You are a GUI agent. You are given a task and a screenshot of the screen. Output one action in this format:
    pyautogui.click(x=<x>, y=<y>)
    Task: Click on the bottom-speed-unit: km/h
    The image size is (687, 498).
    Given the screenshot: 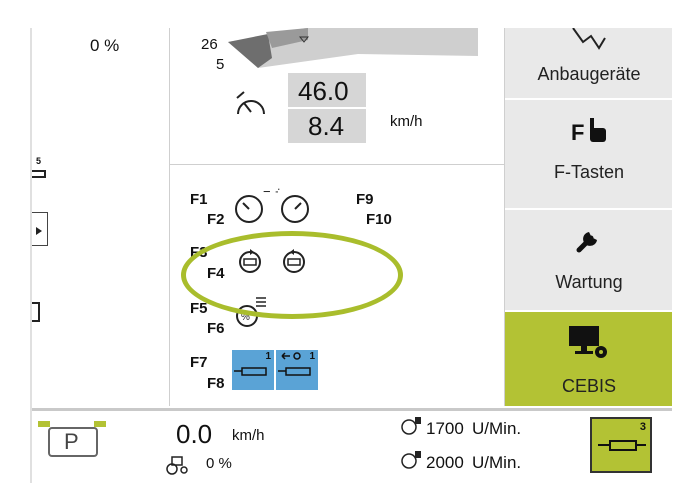 What is the action you would take?
    pyautogui.click(x=248, y=435)
    